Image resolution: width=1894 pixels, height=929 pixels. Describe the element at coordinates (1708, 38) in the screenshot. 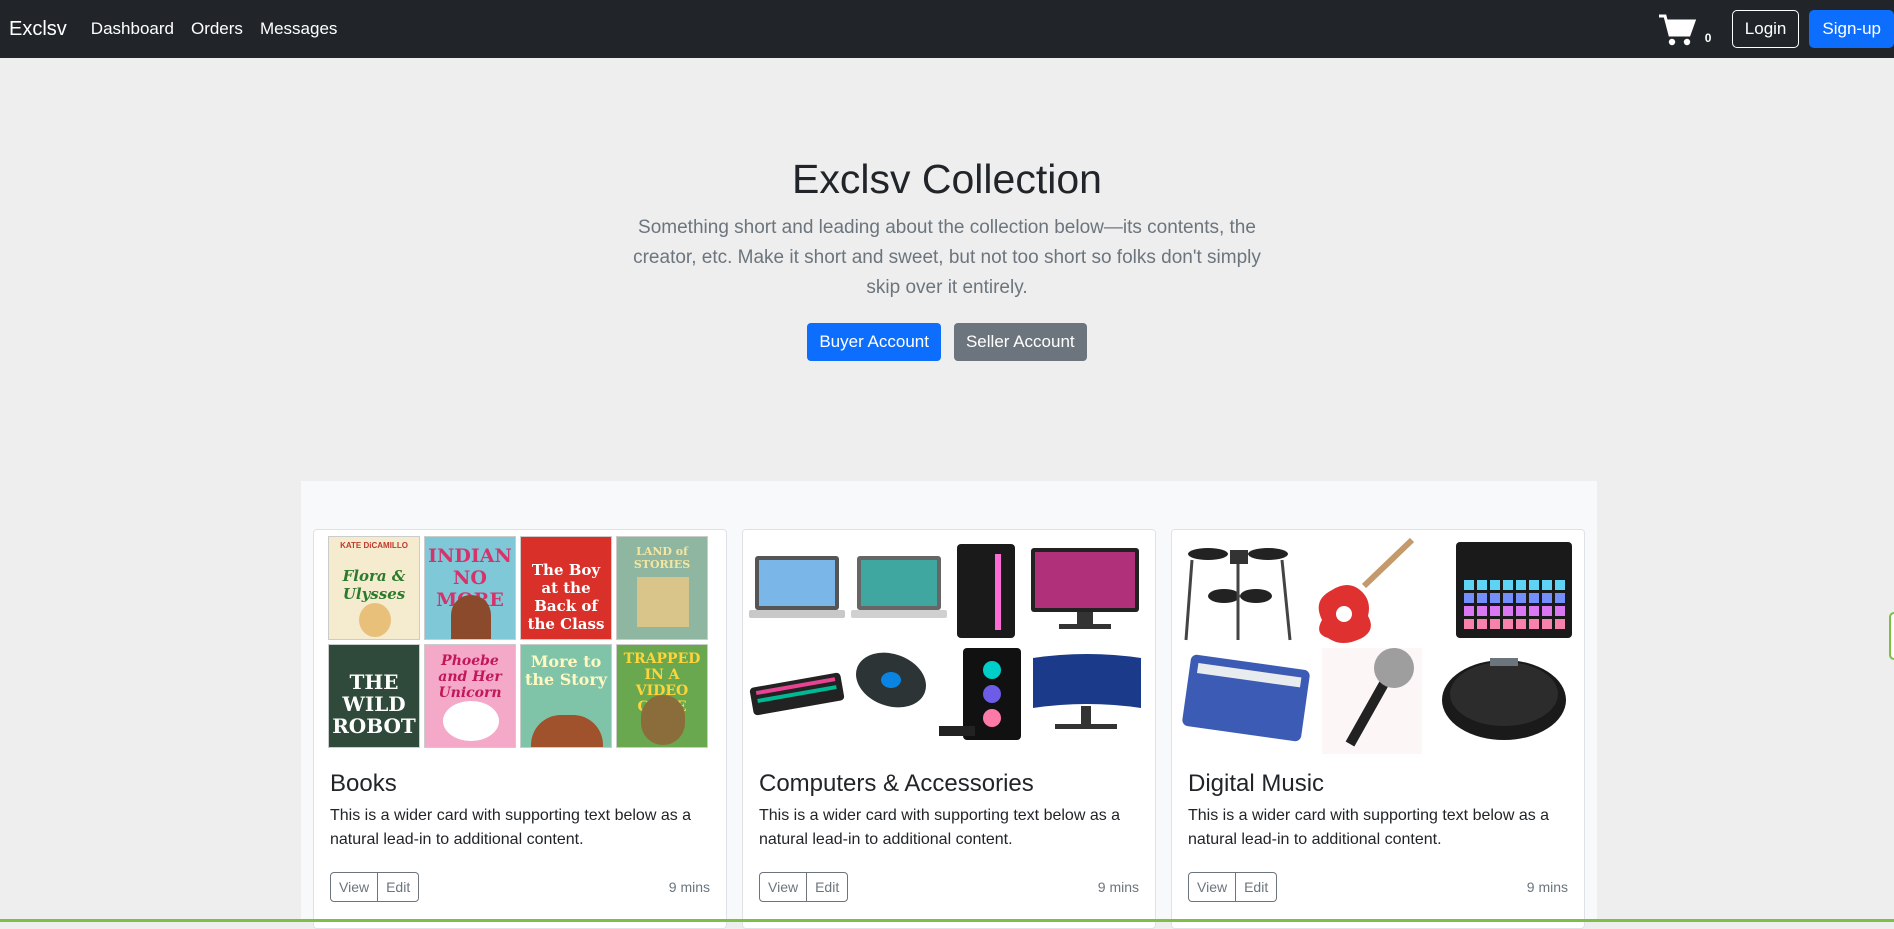

I see `cart-count-badge: 0` at that location.